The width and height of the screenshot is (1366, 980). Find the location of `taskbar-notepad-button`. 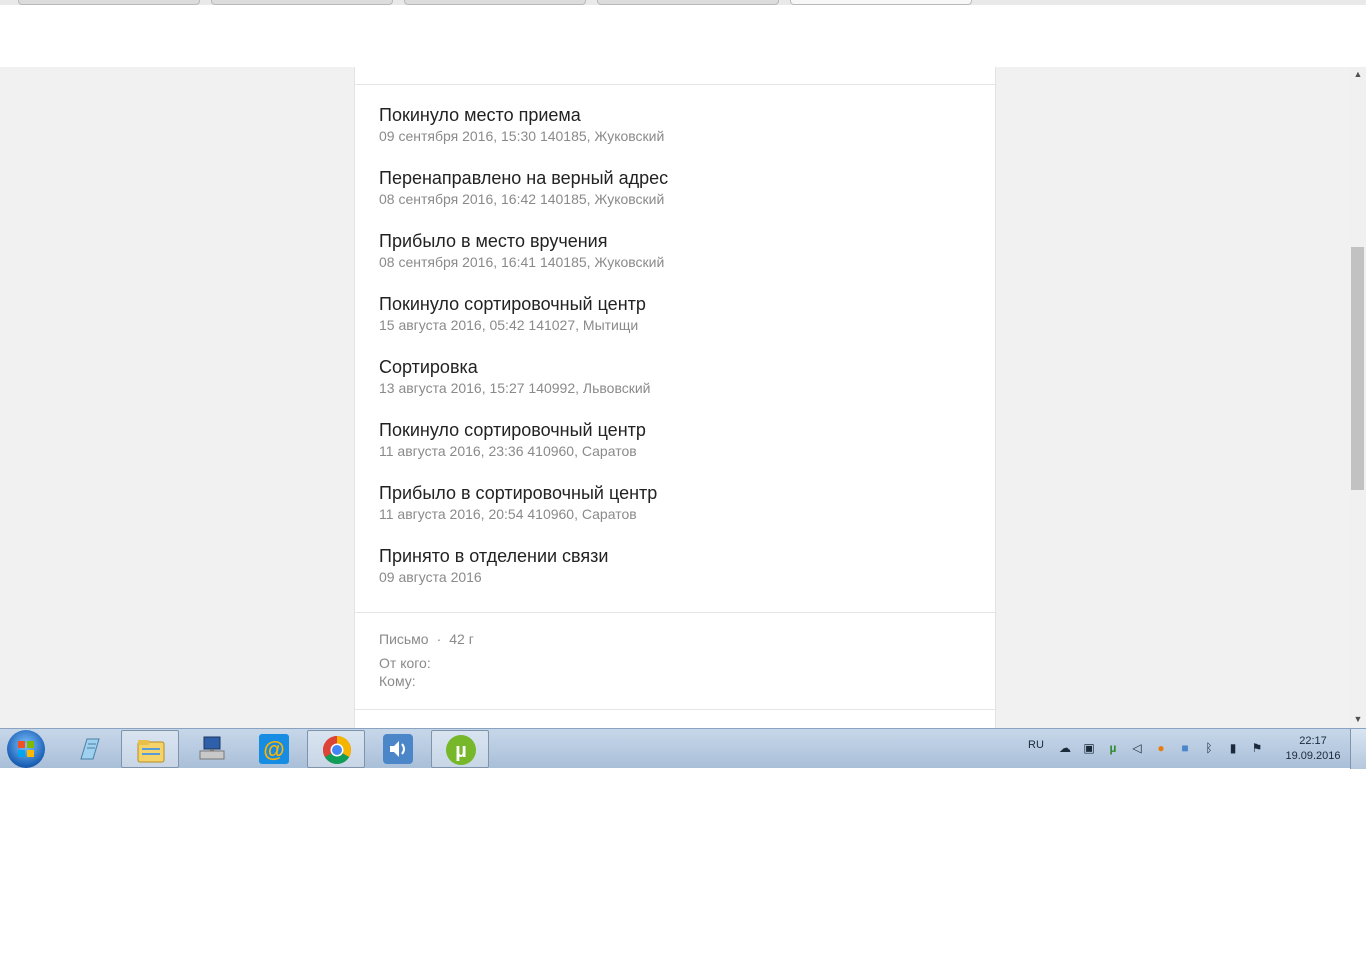

taskbar-notepad-button is located at coordinates (89, 749).